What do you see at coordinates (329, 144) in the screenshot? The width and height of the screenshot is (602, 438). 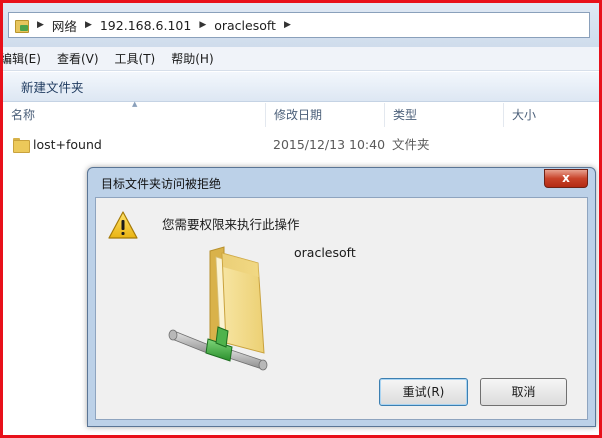 I see `file-modified: 2015/12/13 10:40` at bounding box center [329, 144].